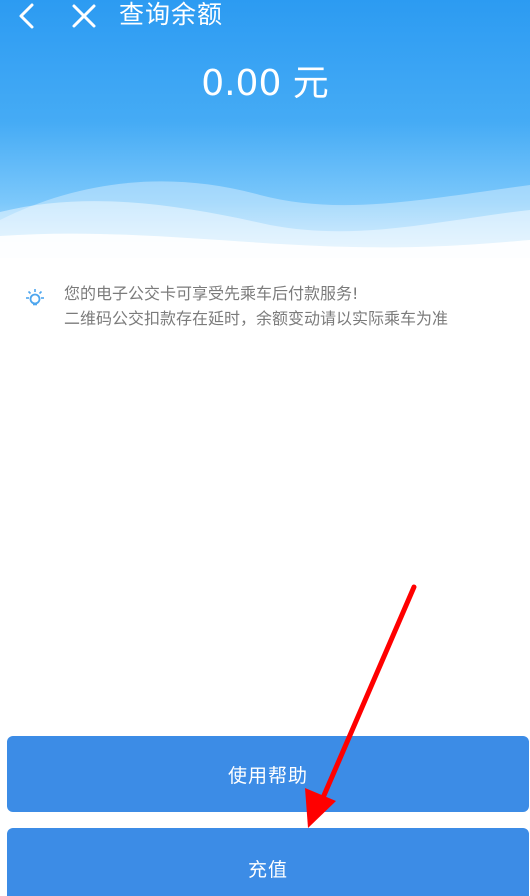 Image resolution: width=530 pixels, height=896 pixels. I want to click on close-button, so click(84, 16).